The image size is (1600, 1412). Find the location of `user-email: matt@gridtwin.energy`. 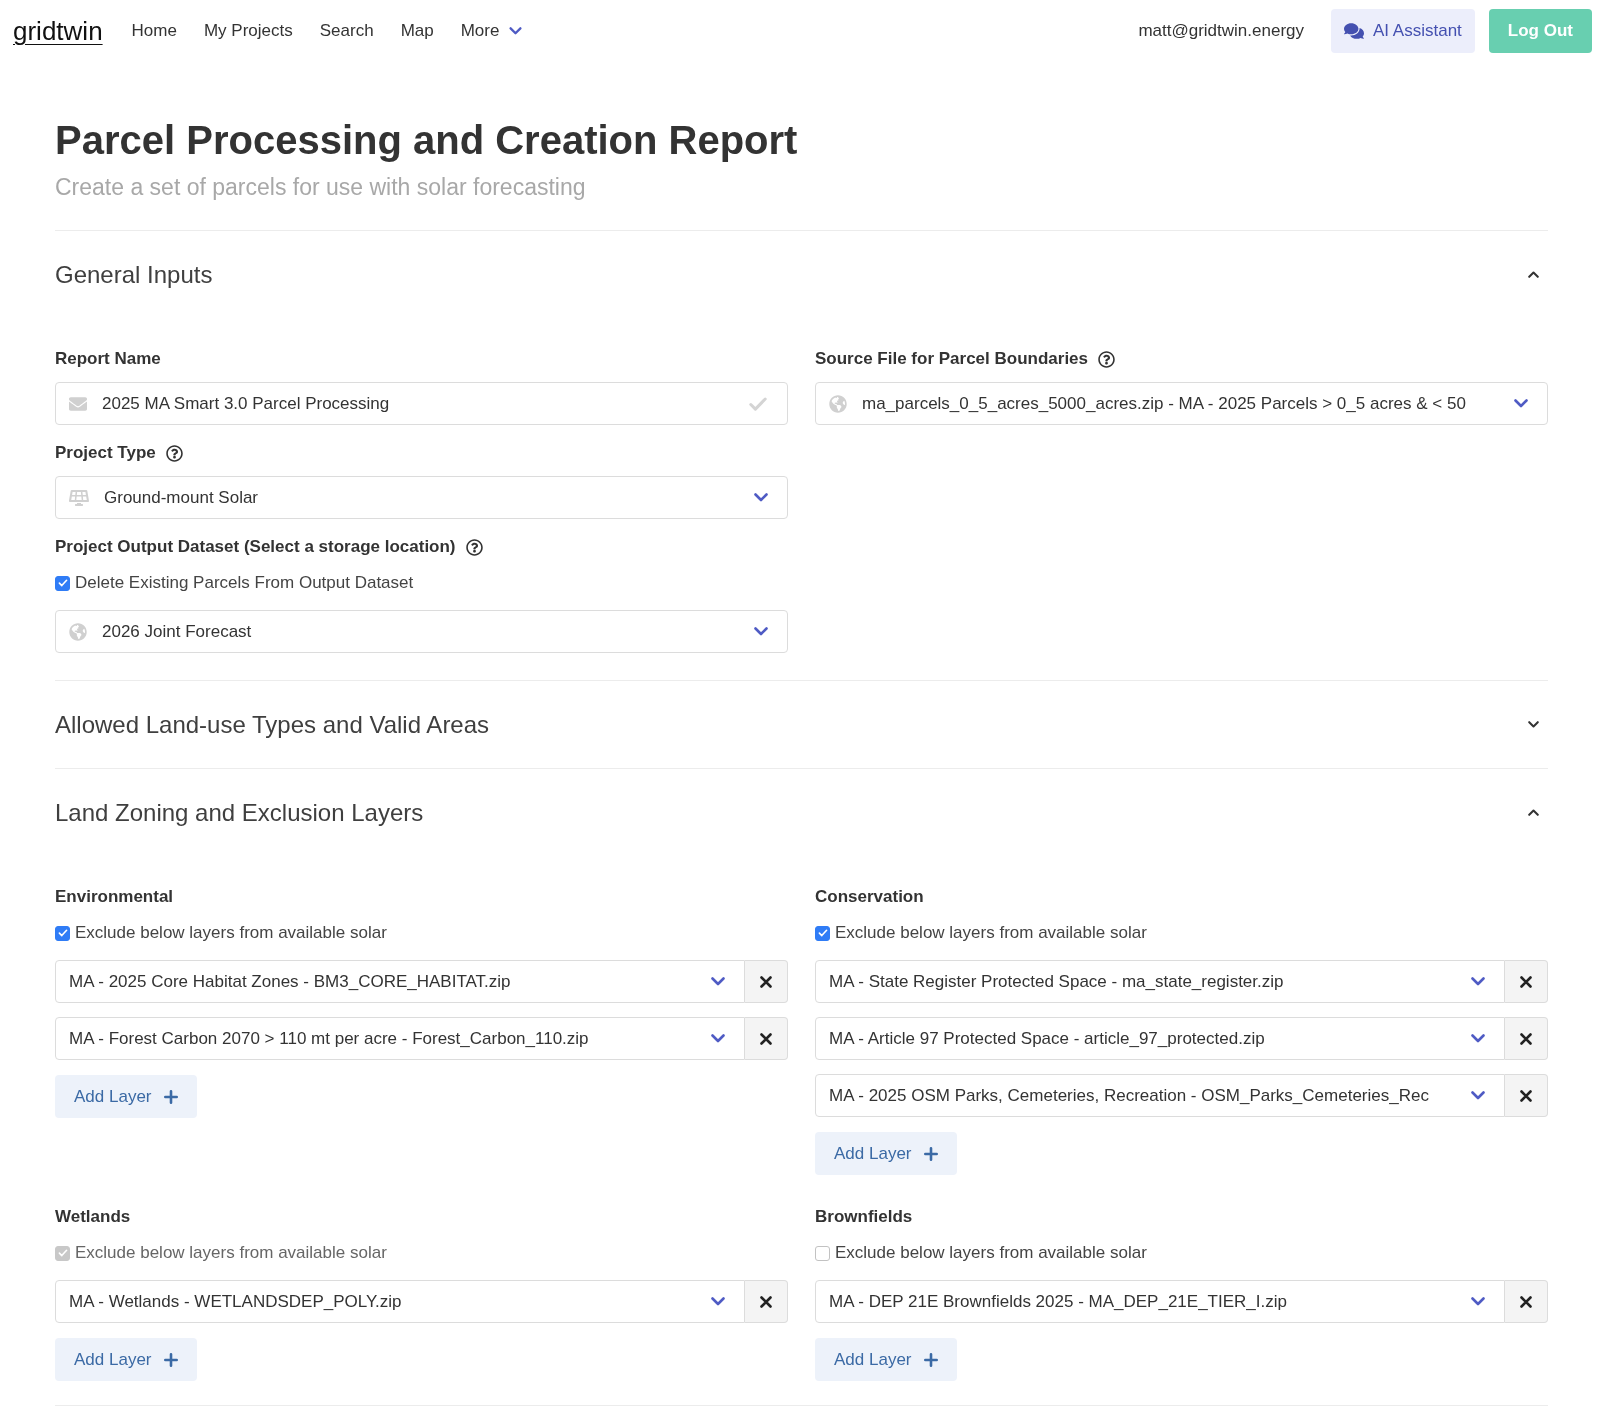

user-email: matt@gridtwin.energy is located at coordinates (1221, 31).